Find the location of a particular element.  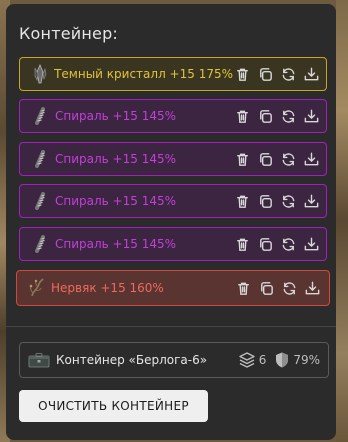

container-protection: 79% is located at coordinates (297, 360).